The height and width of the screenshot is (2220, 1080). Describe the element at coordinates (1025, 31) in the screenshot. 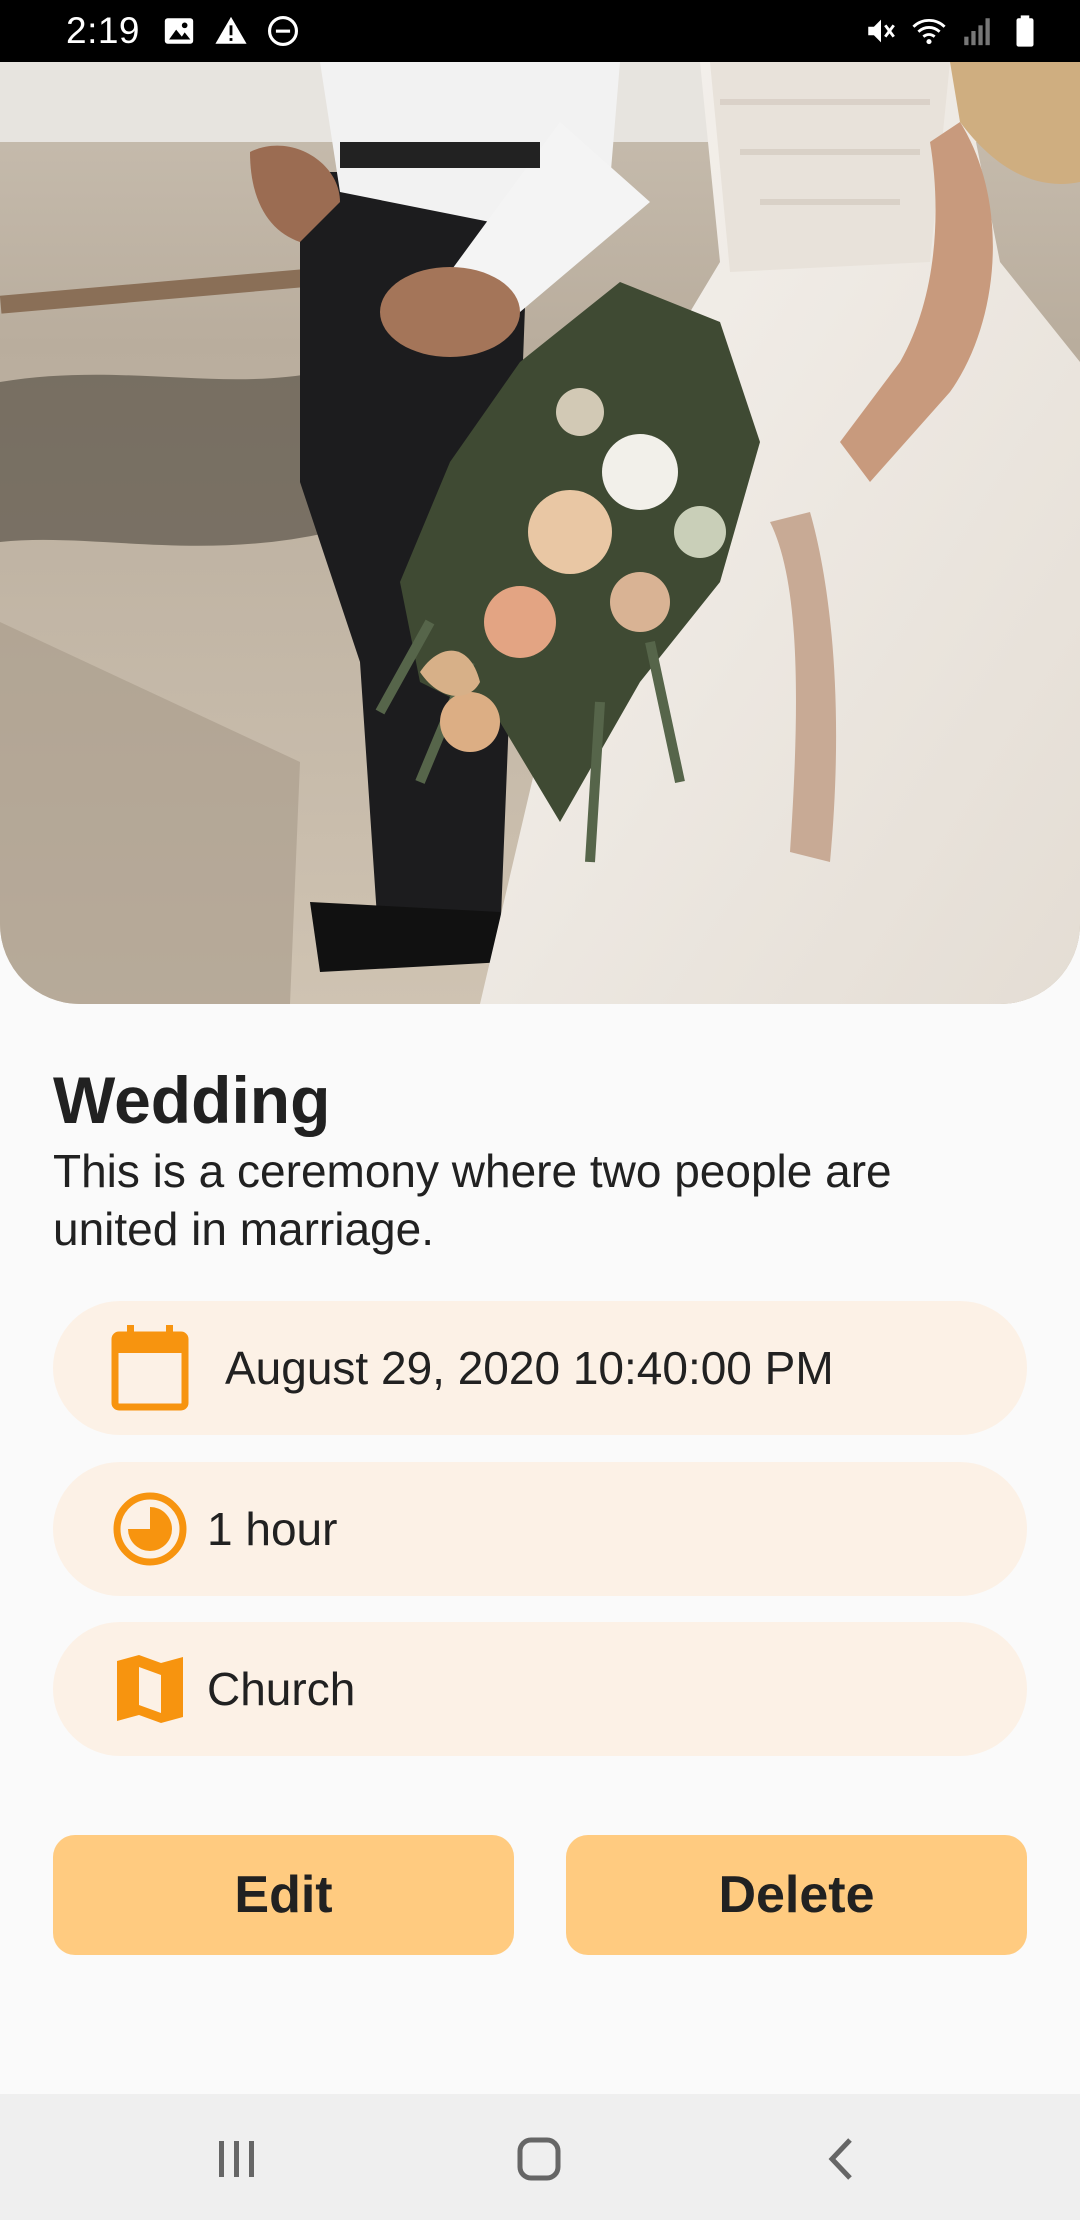

I see `battery-icon` at that location.